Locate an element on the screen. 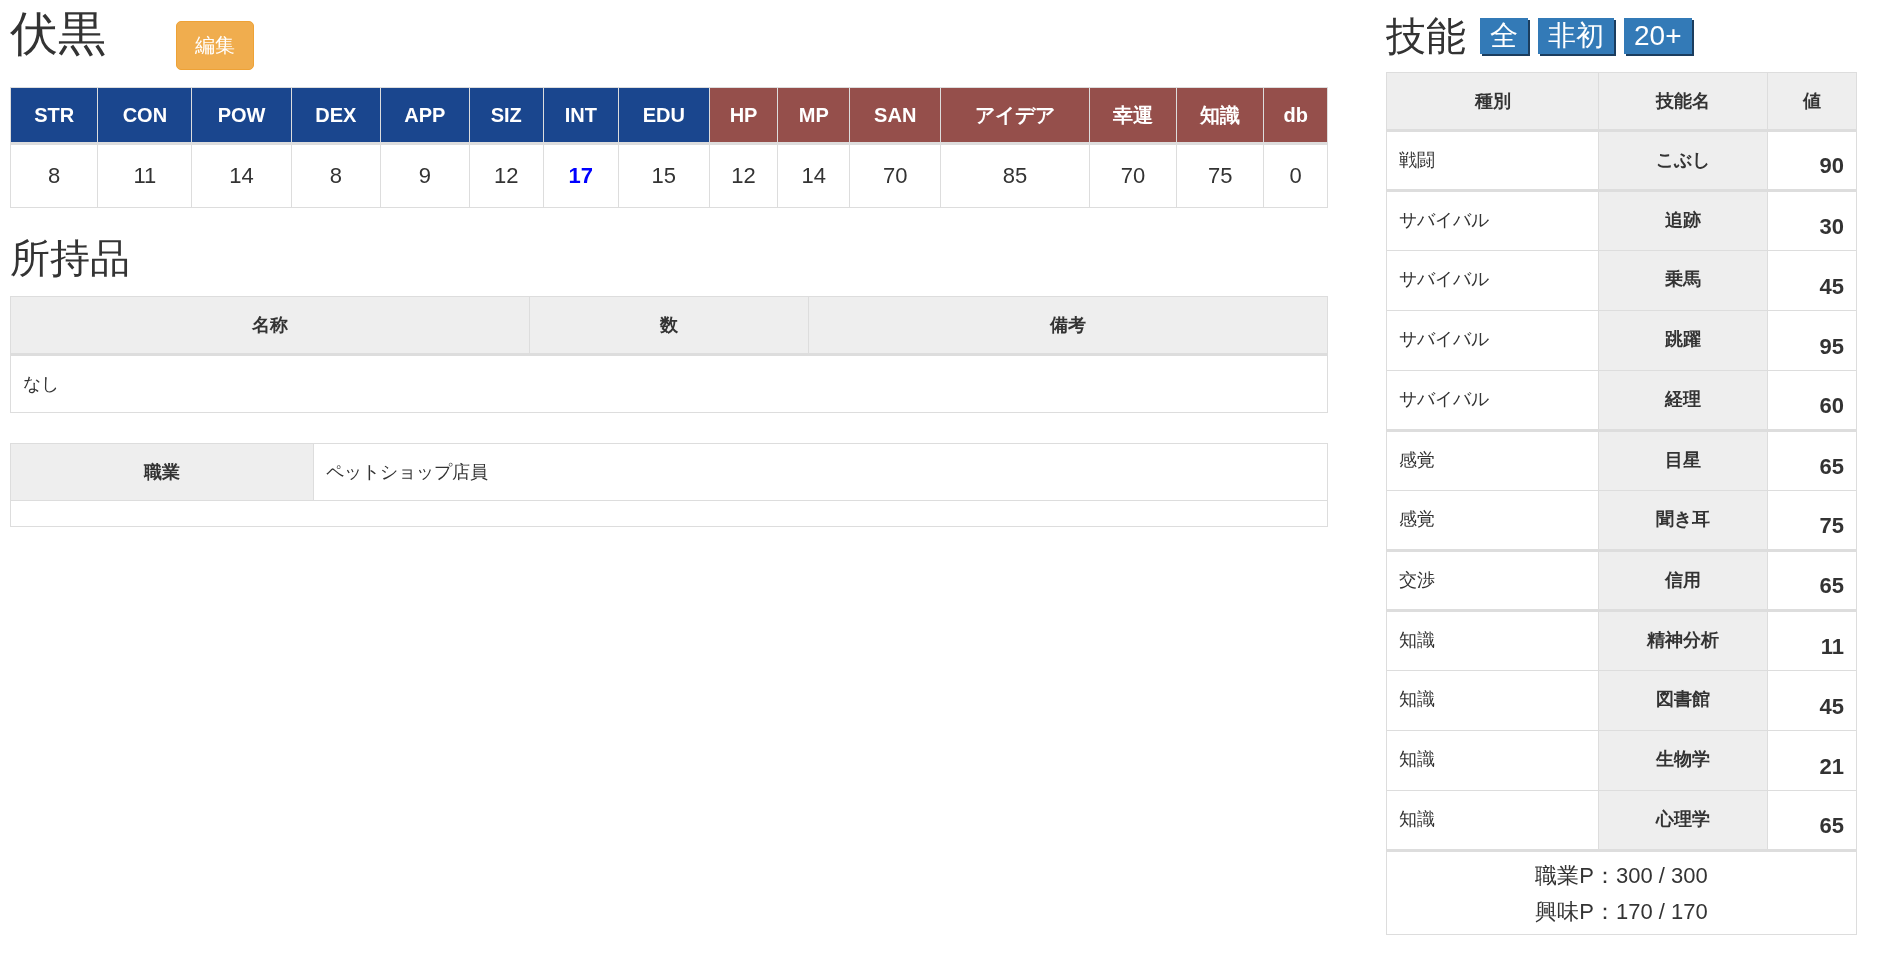  filter-button: 非初 is located at coordinates (1576, 36).